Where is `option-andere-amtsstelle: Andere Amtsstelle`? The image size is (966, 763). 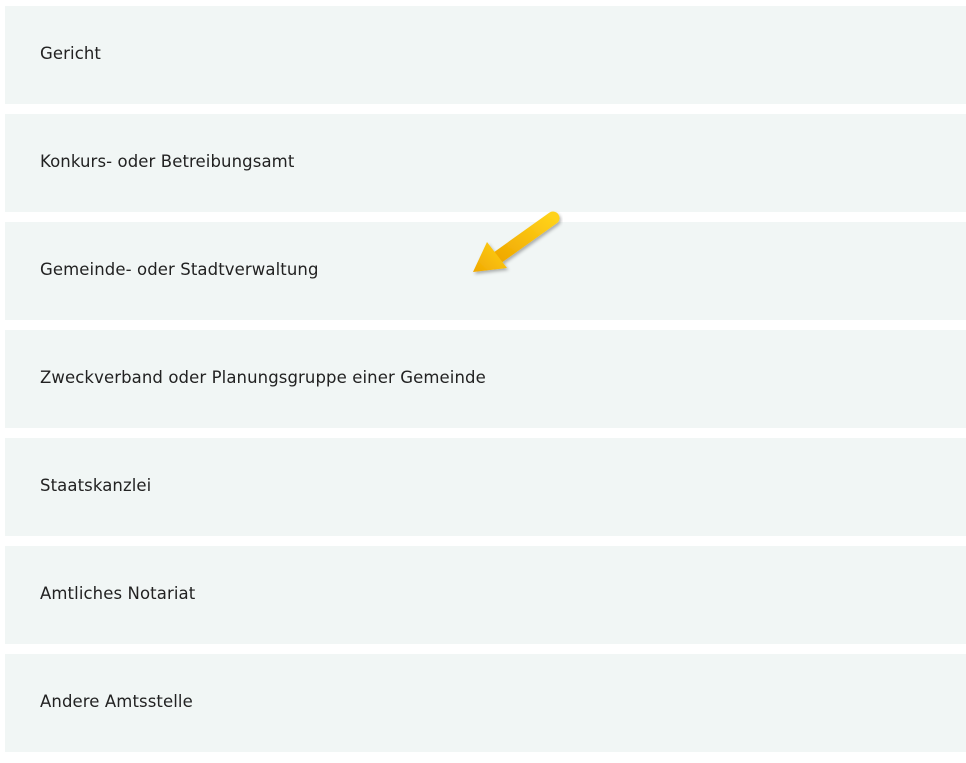
option-andere-amtsstelle: Andere Amtsstelle is located at coordinates (485, 703).